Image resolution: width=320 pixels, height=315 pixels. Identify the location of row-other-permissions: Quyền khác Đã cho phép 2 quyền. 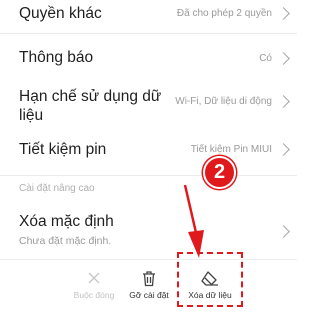
(148, 16).